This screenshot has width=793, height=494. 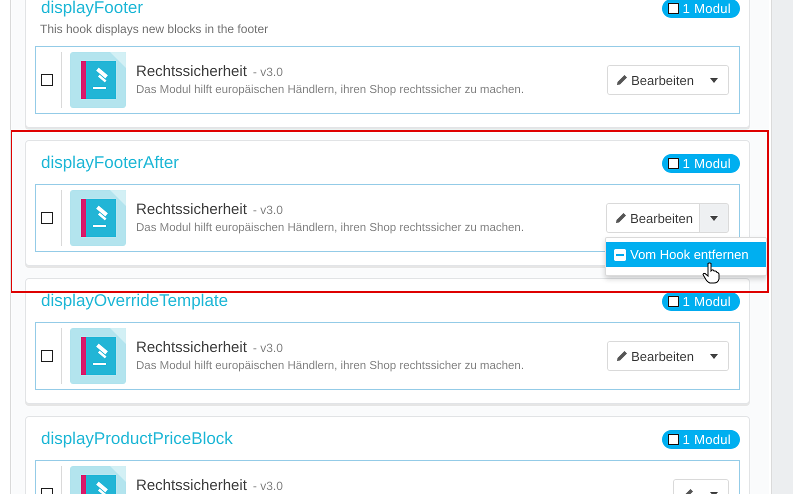 What do you see at coordinates (154, 29) in the screenshot?
I see `hook-description: This hook displays new blocks in the footer` at bounding box center [154, 29].